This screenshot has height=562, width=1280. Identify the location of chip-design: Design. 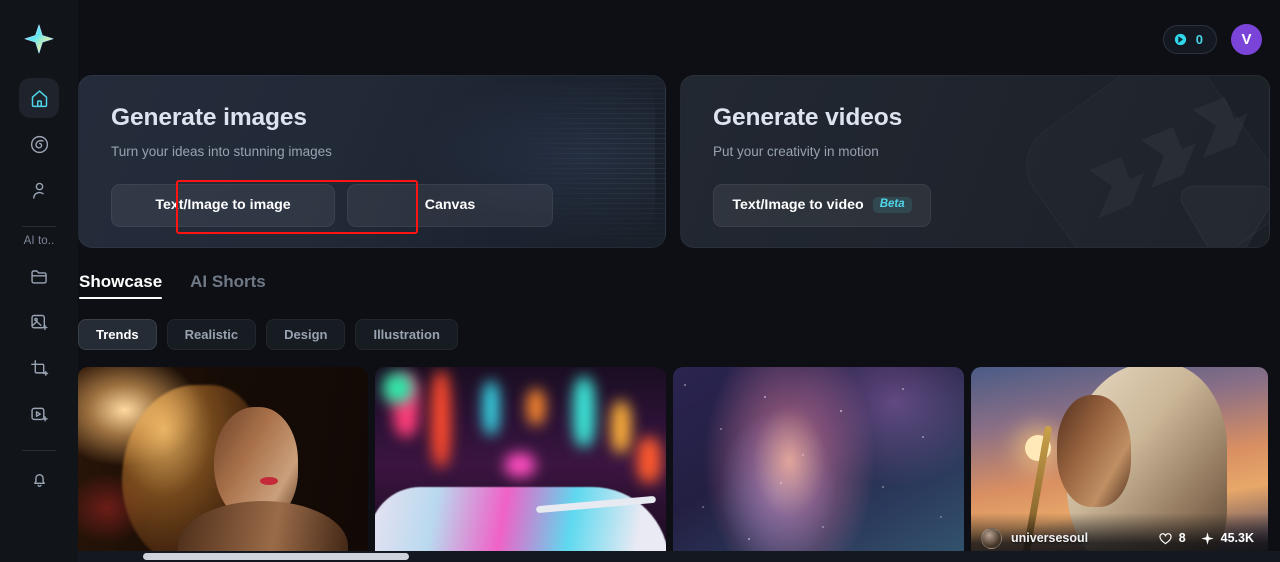
(306, 334).